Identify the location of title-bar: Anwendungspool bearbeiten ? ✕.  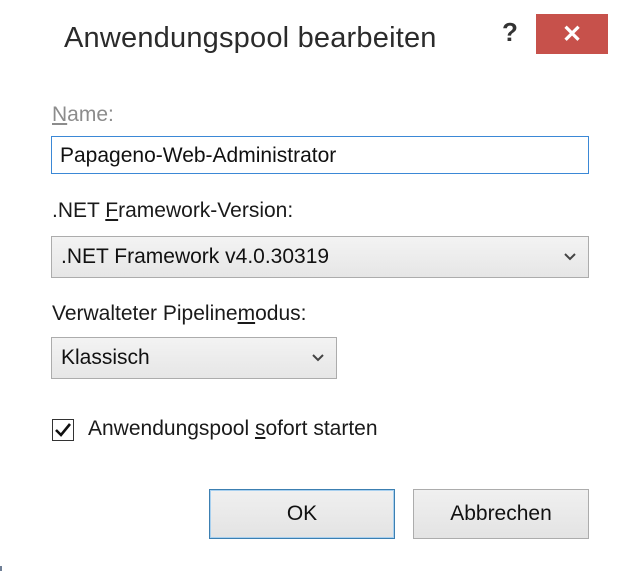
(304, 41).